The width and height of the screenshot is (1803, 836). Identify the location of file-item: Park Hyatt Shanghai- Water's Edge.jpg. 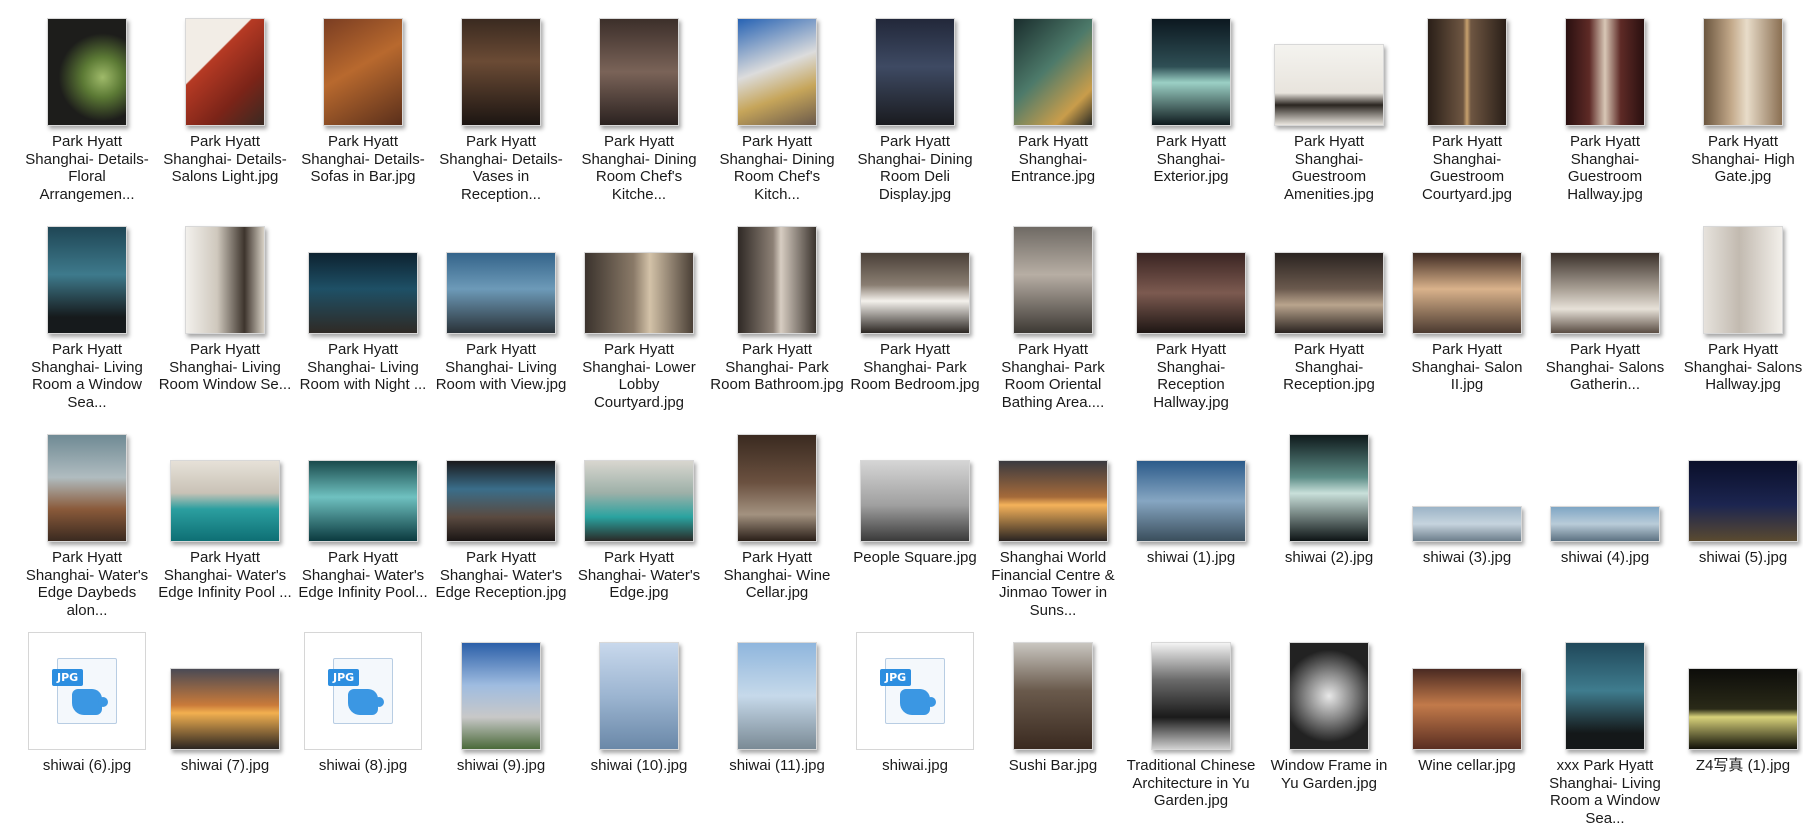
(639, 524).